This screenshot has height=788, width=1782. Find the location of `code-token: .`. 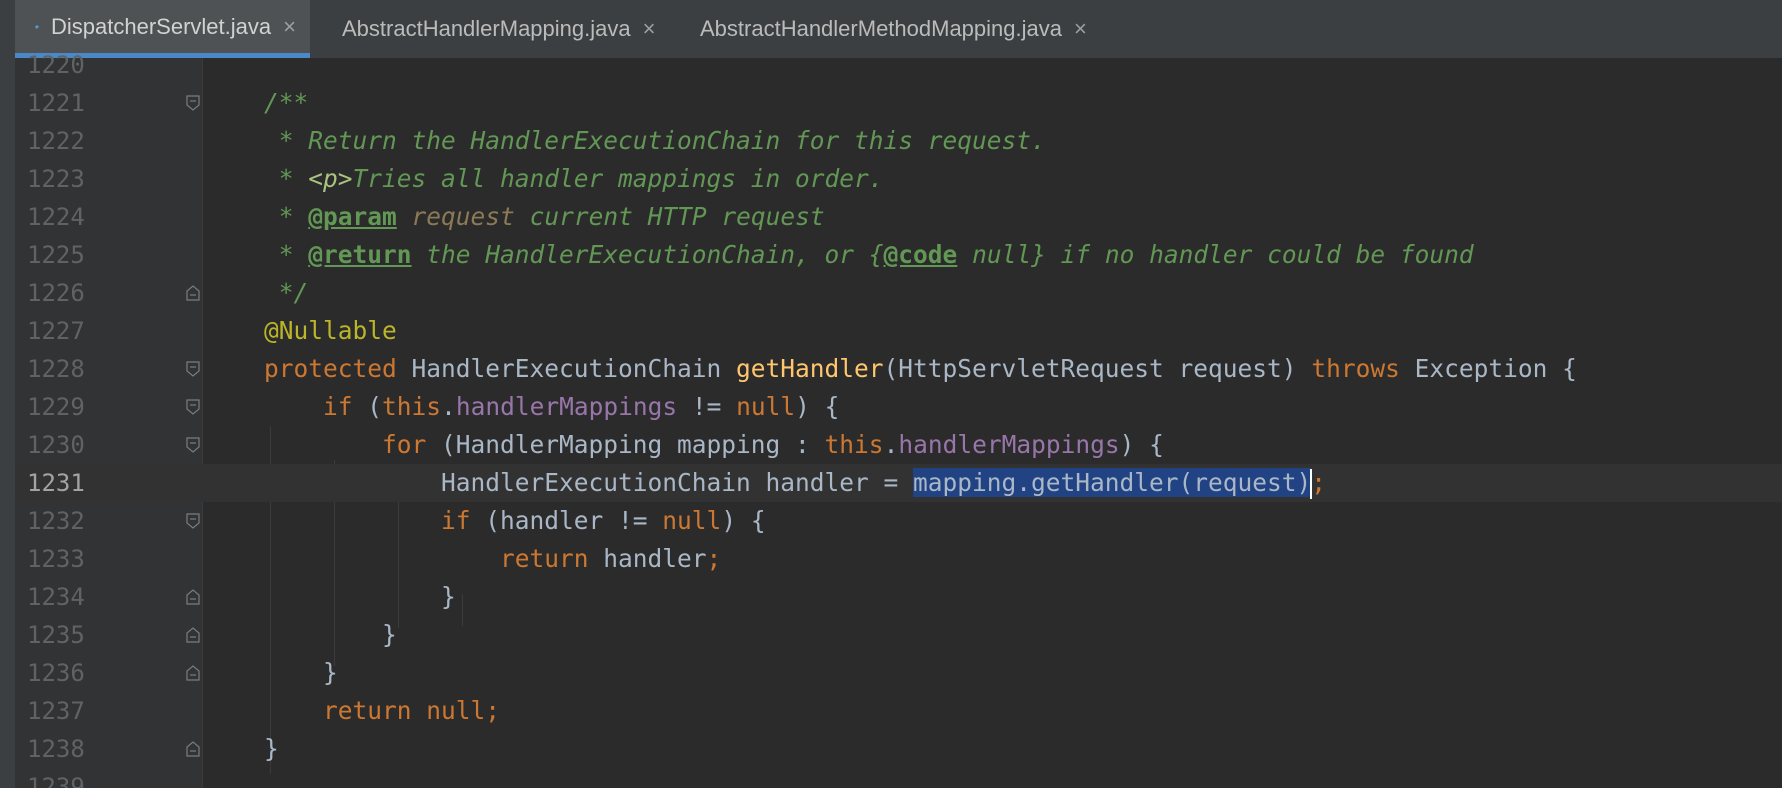

code-token: . is located at coordinates (891, 444).